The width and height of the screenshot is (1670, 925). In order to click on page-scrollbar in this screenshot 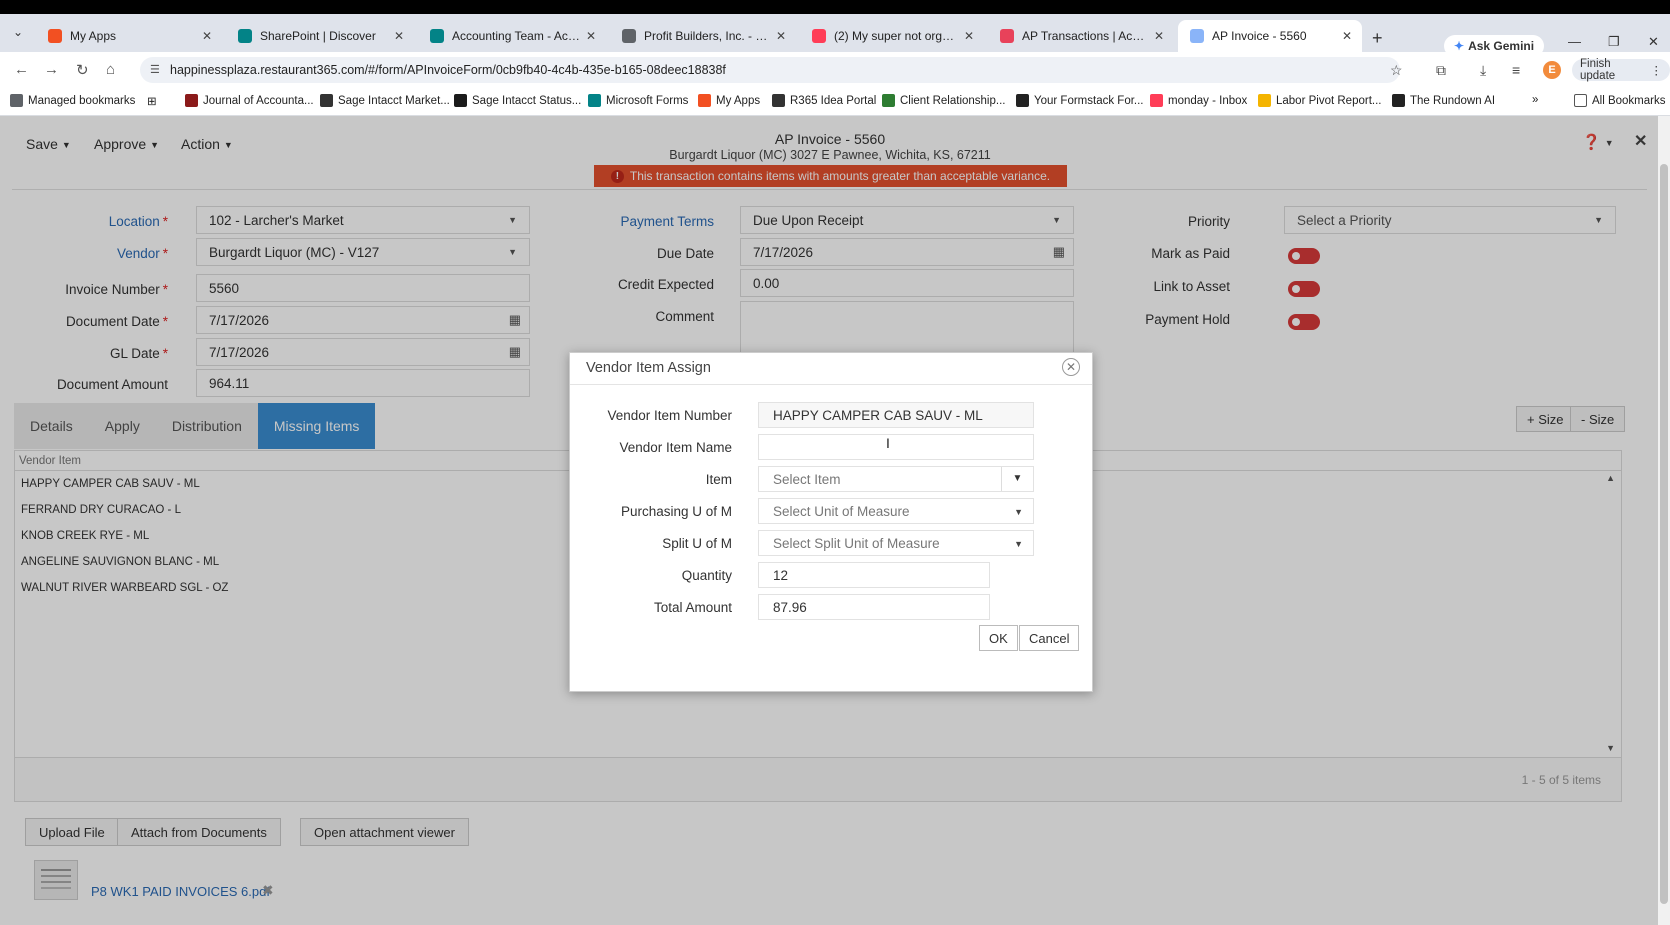, I will do `click(1664, 520)`.